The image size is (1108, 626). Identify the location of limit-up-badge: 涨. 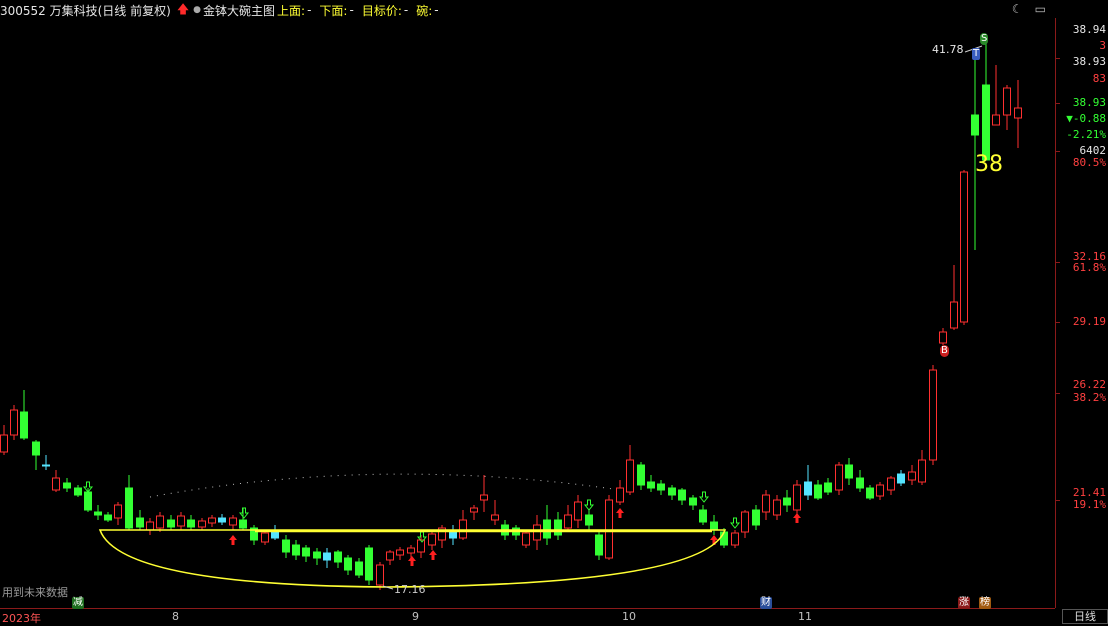
(964, 603).